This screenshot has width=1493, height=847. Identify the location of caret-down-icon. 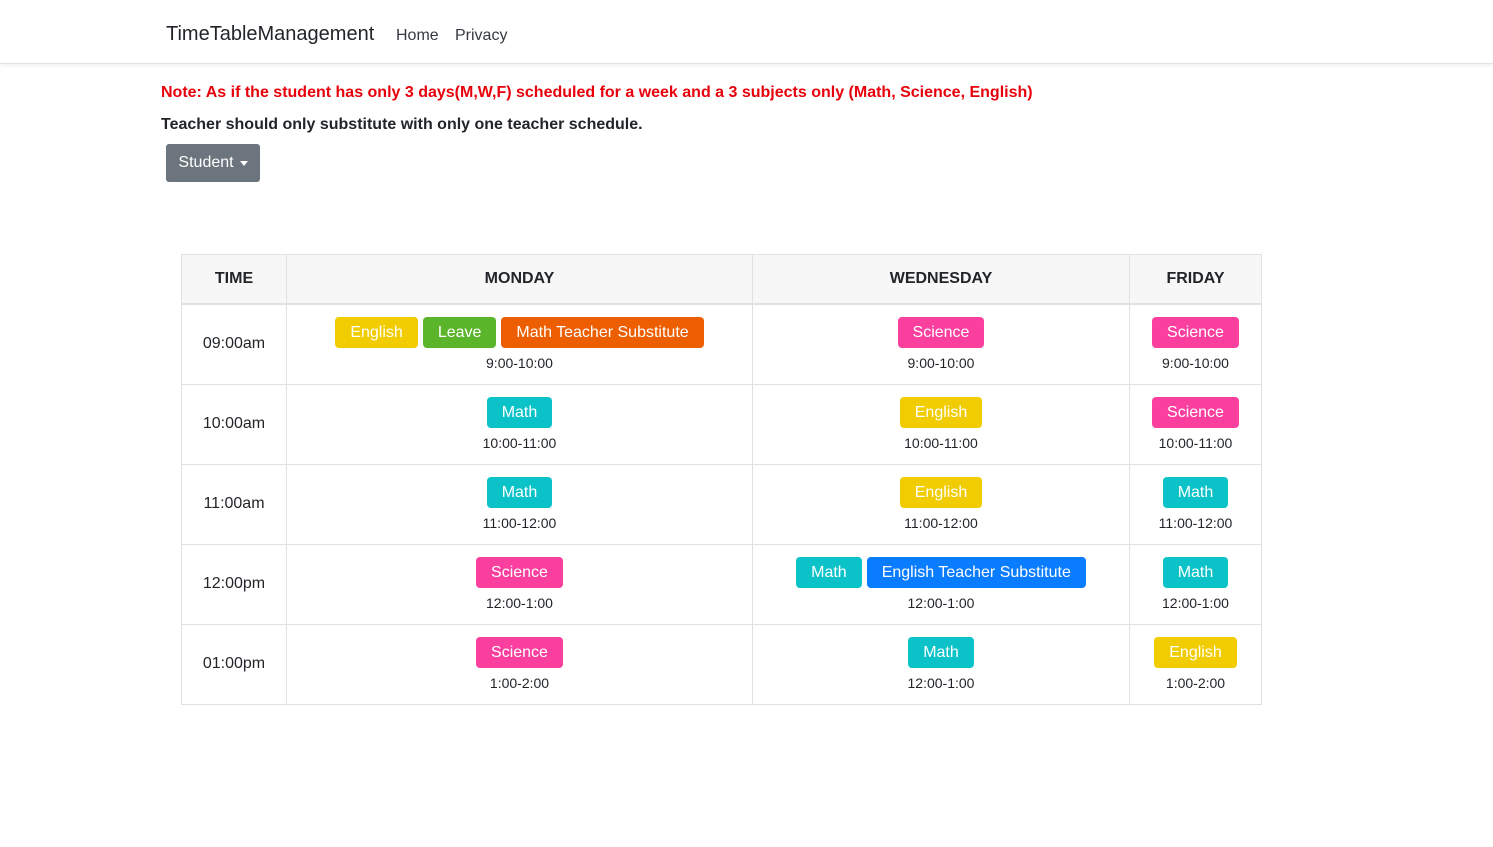
(243, 163).